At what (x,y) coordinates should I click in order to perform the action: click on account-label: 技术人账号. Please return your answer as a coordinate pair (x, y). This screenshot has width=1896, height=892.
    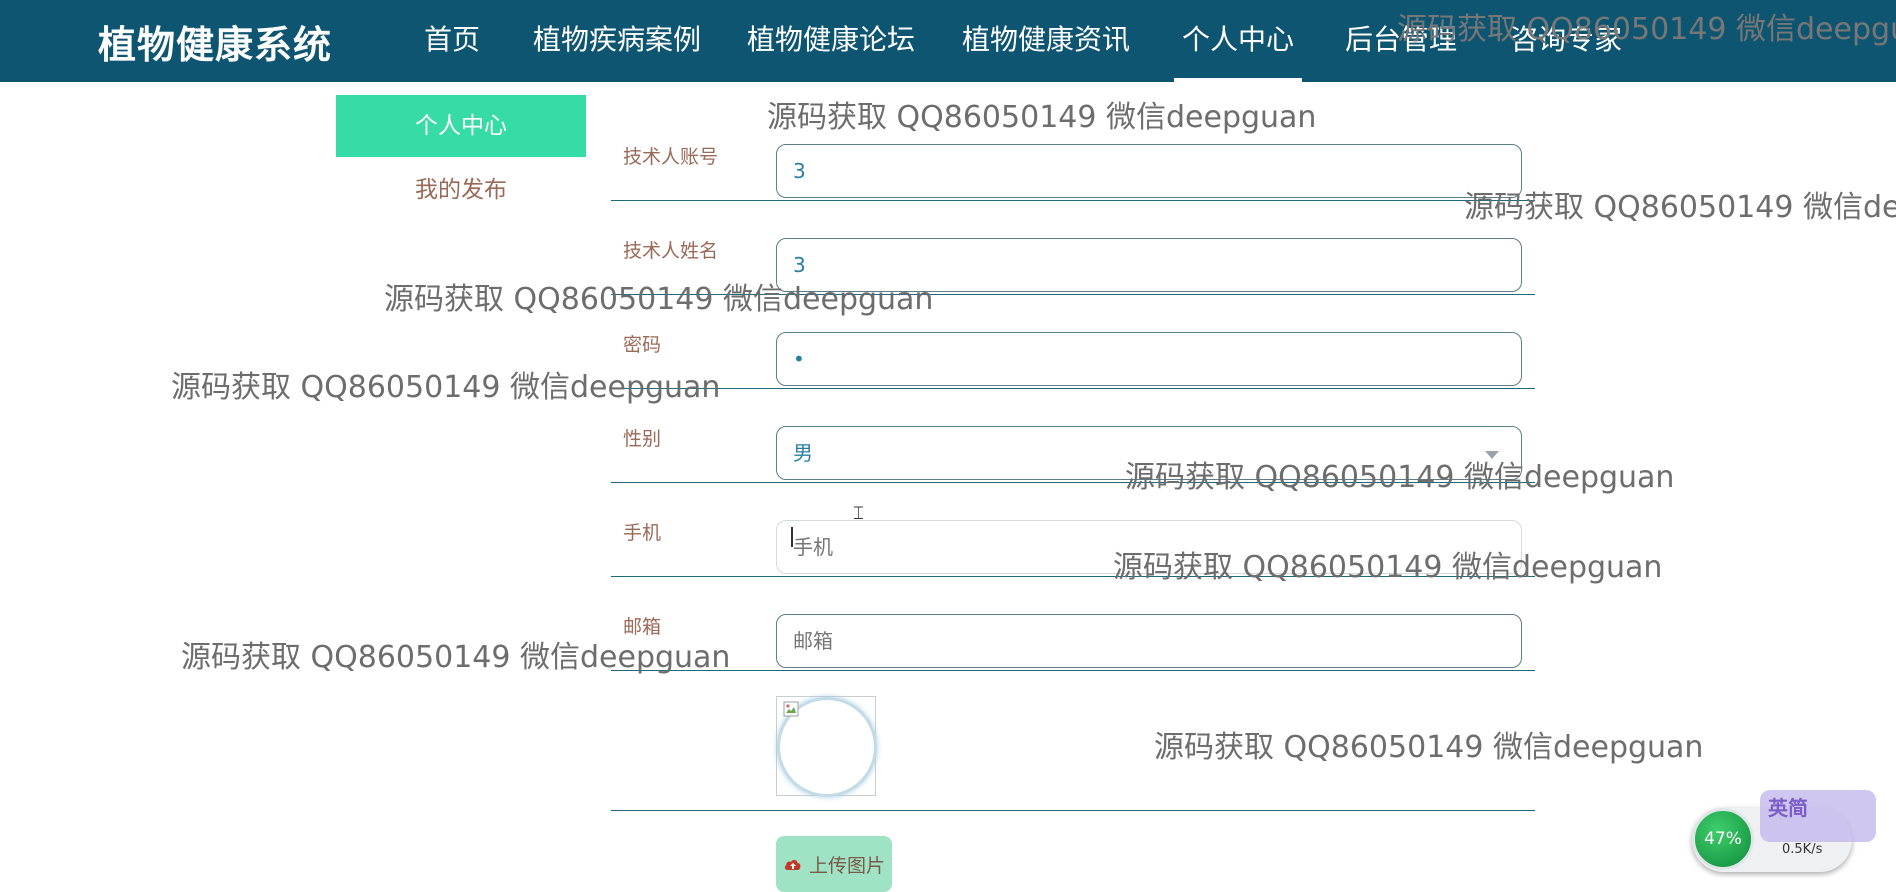
    Looking at the image, I should click on (671, 157).